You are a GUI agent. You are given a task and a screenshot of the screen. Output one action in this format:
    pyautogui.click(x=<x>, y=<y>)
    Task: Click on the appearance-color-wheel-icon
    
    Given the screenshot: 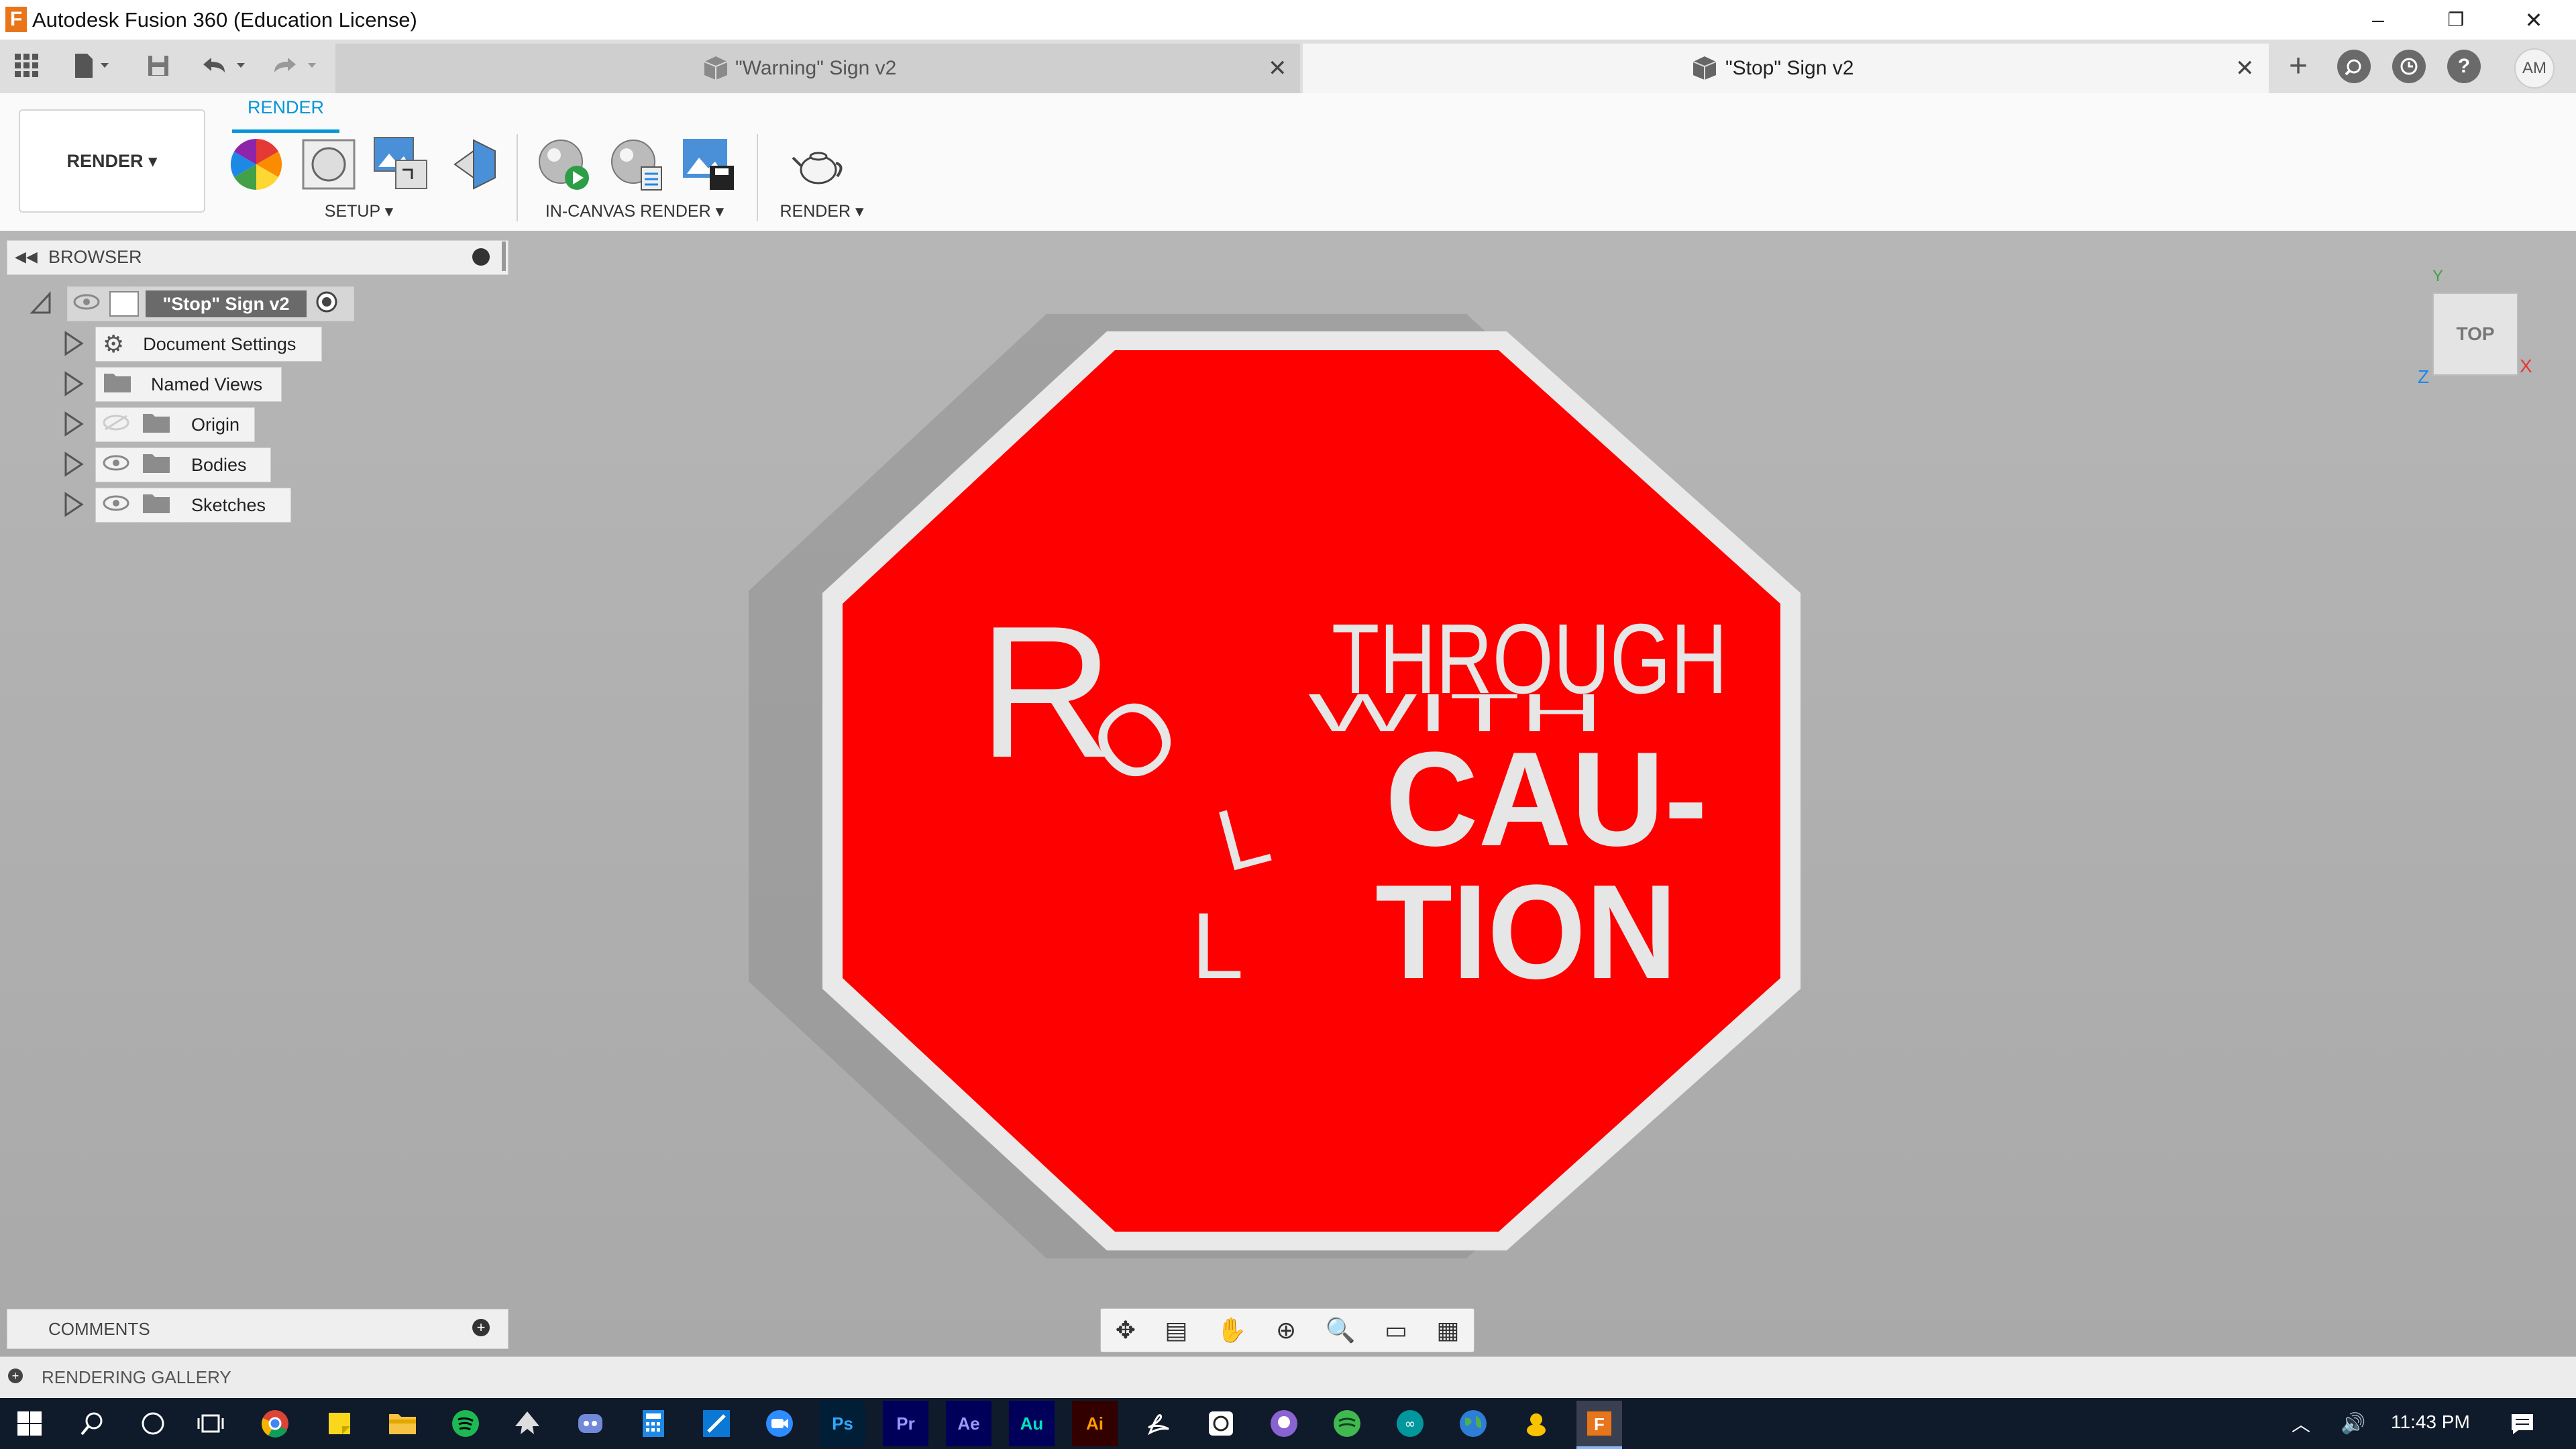 What is the action you would take?
    pyautogui.click(x=256, y=164)
    